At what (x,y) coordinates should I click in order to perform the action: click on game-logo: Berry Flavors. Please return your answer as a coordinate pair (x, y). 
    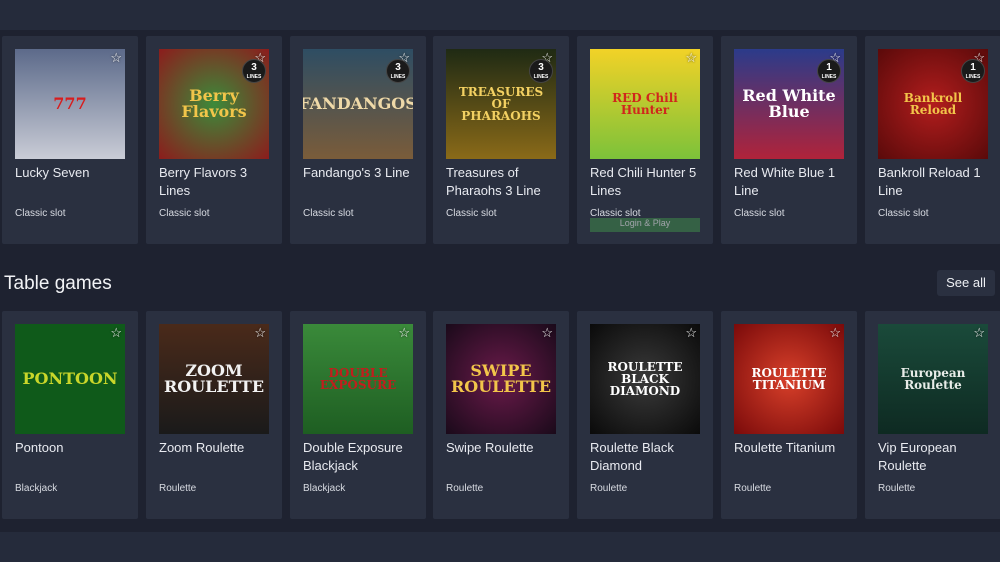
    Looking at the image, I should click on (214, 103).